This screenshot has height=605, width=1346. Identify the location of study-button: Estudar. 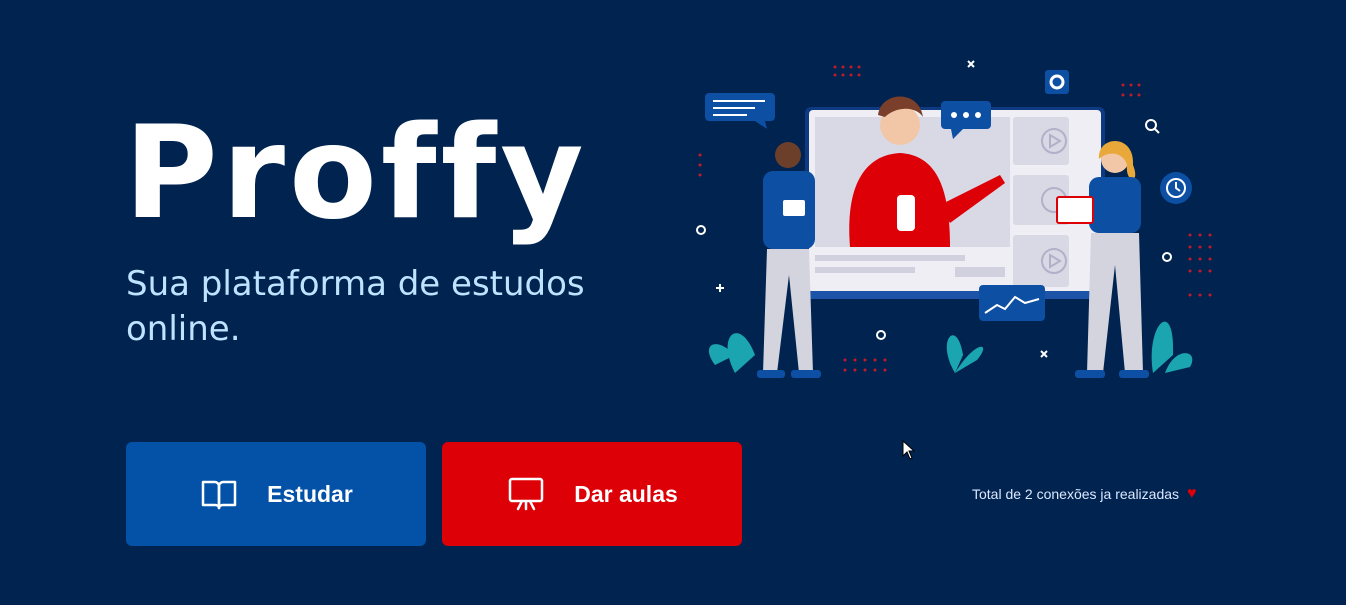
(276, 494).